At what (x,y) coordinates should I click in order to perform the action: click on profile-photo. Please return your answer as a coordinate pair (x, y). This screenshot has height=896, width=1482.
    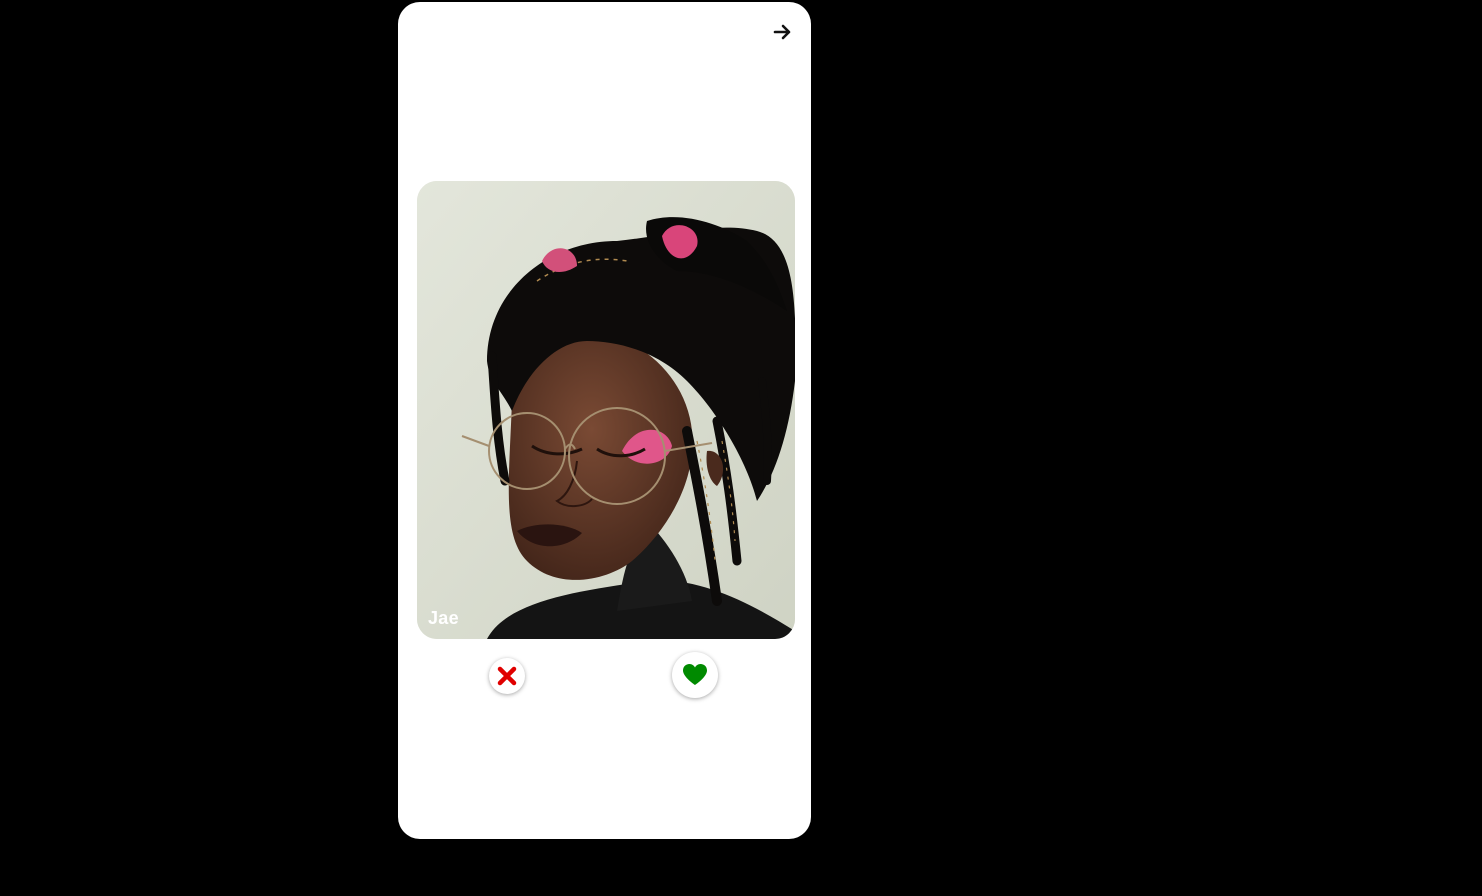
    Looking at the image, I should click on (606, 410).